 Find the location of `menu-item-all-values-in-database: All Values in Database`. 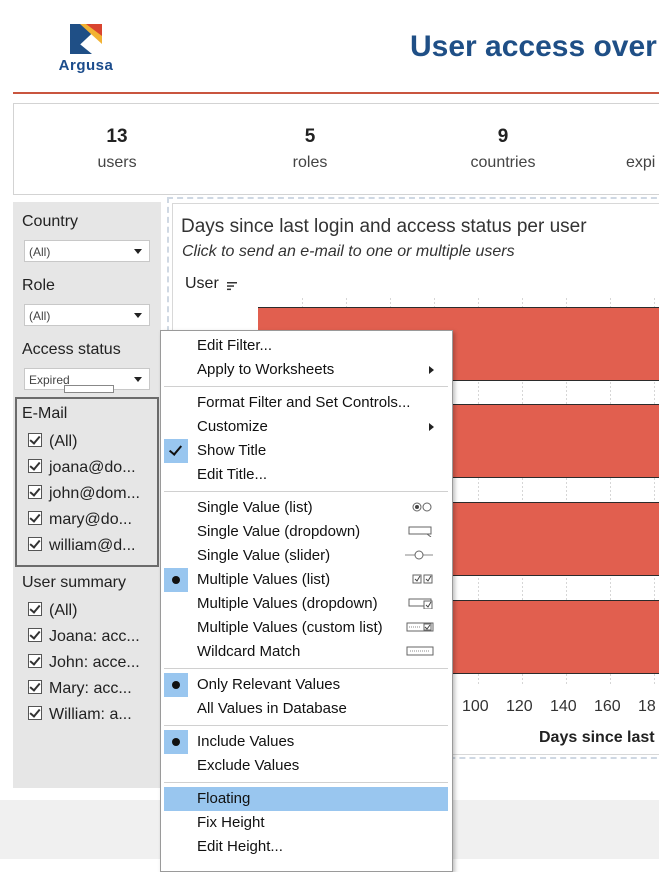

menu-item-all-values-in-database: All Values in Database is located at coordinates (306, 709).